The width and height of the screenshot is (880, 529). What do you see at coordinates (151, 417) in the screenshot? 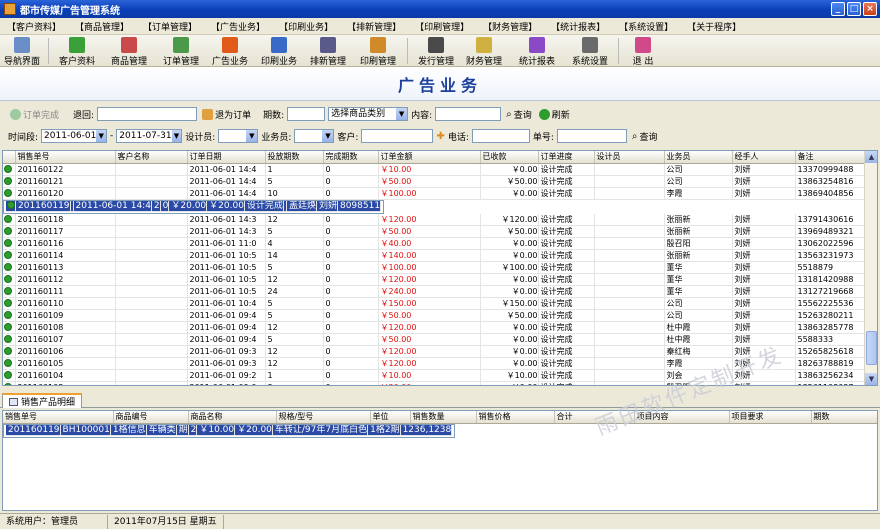
I see `detail-column-header: 商品编号` at bounding box center [151, 417].